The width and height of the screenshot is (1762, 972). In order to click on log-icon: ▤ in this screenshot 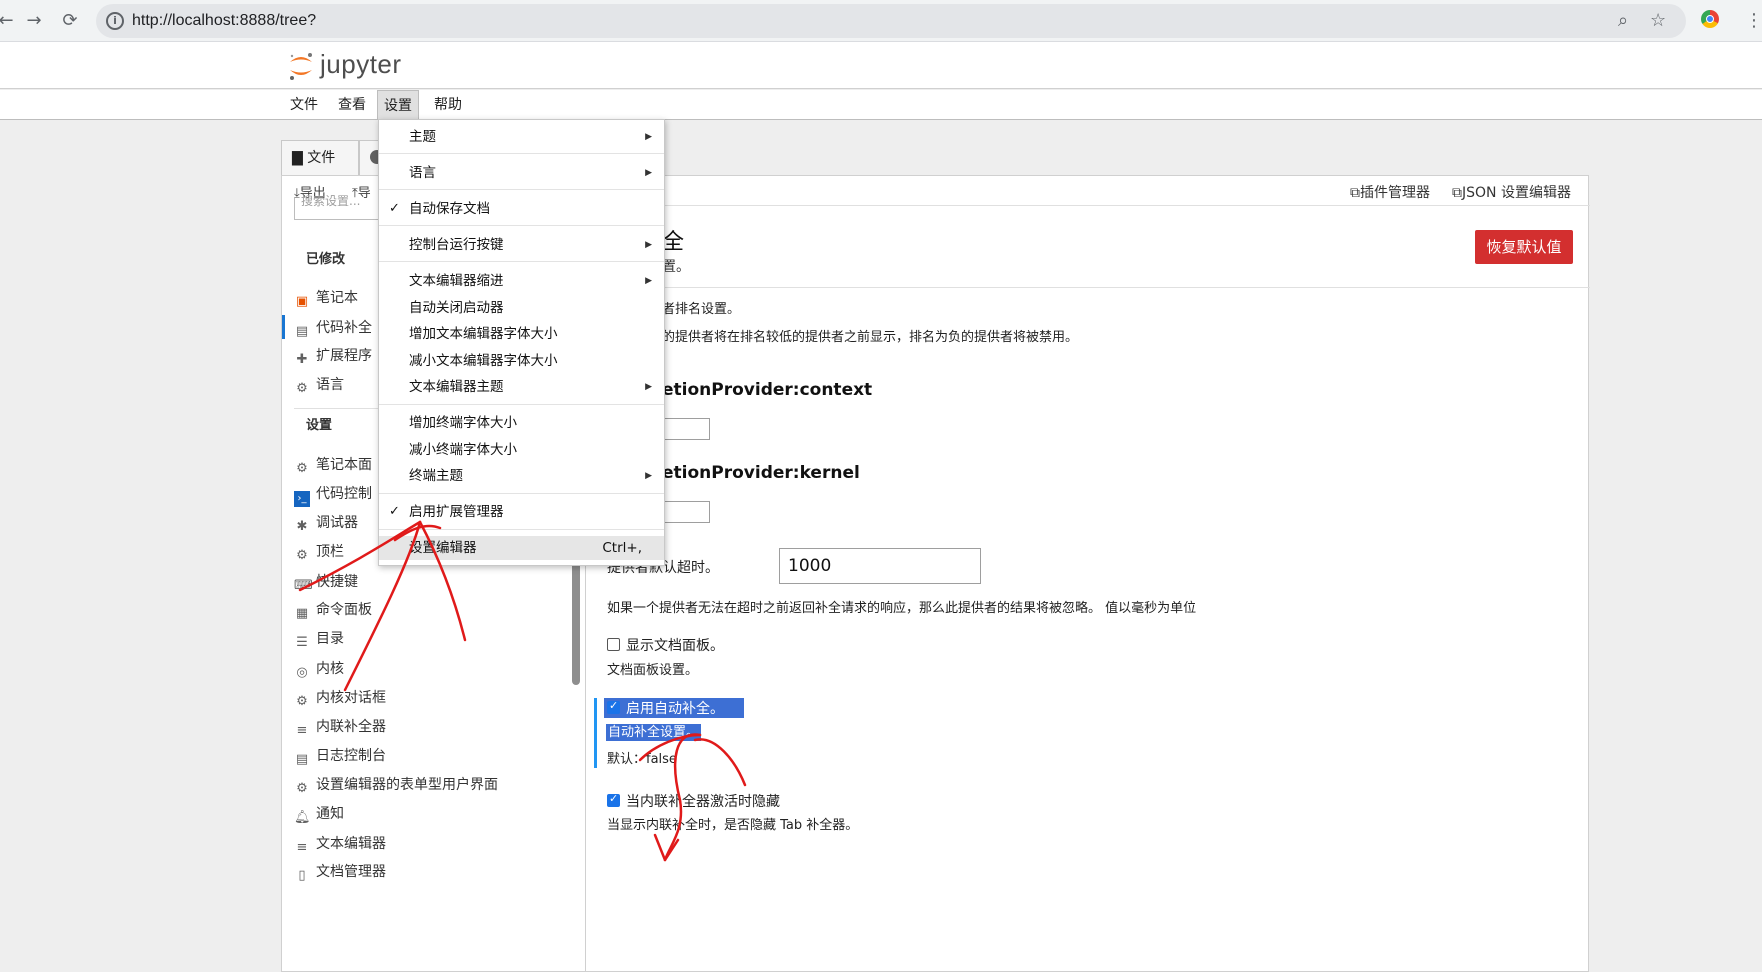, I will do `click(302, 759)`.